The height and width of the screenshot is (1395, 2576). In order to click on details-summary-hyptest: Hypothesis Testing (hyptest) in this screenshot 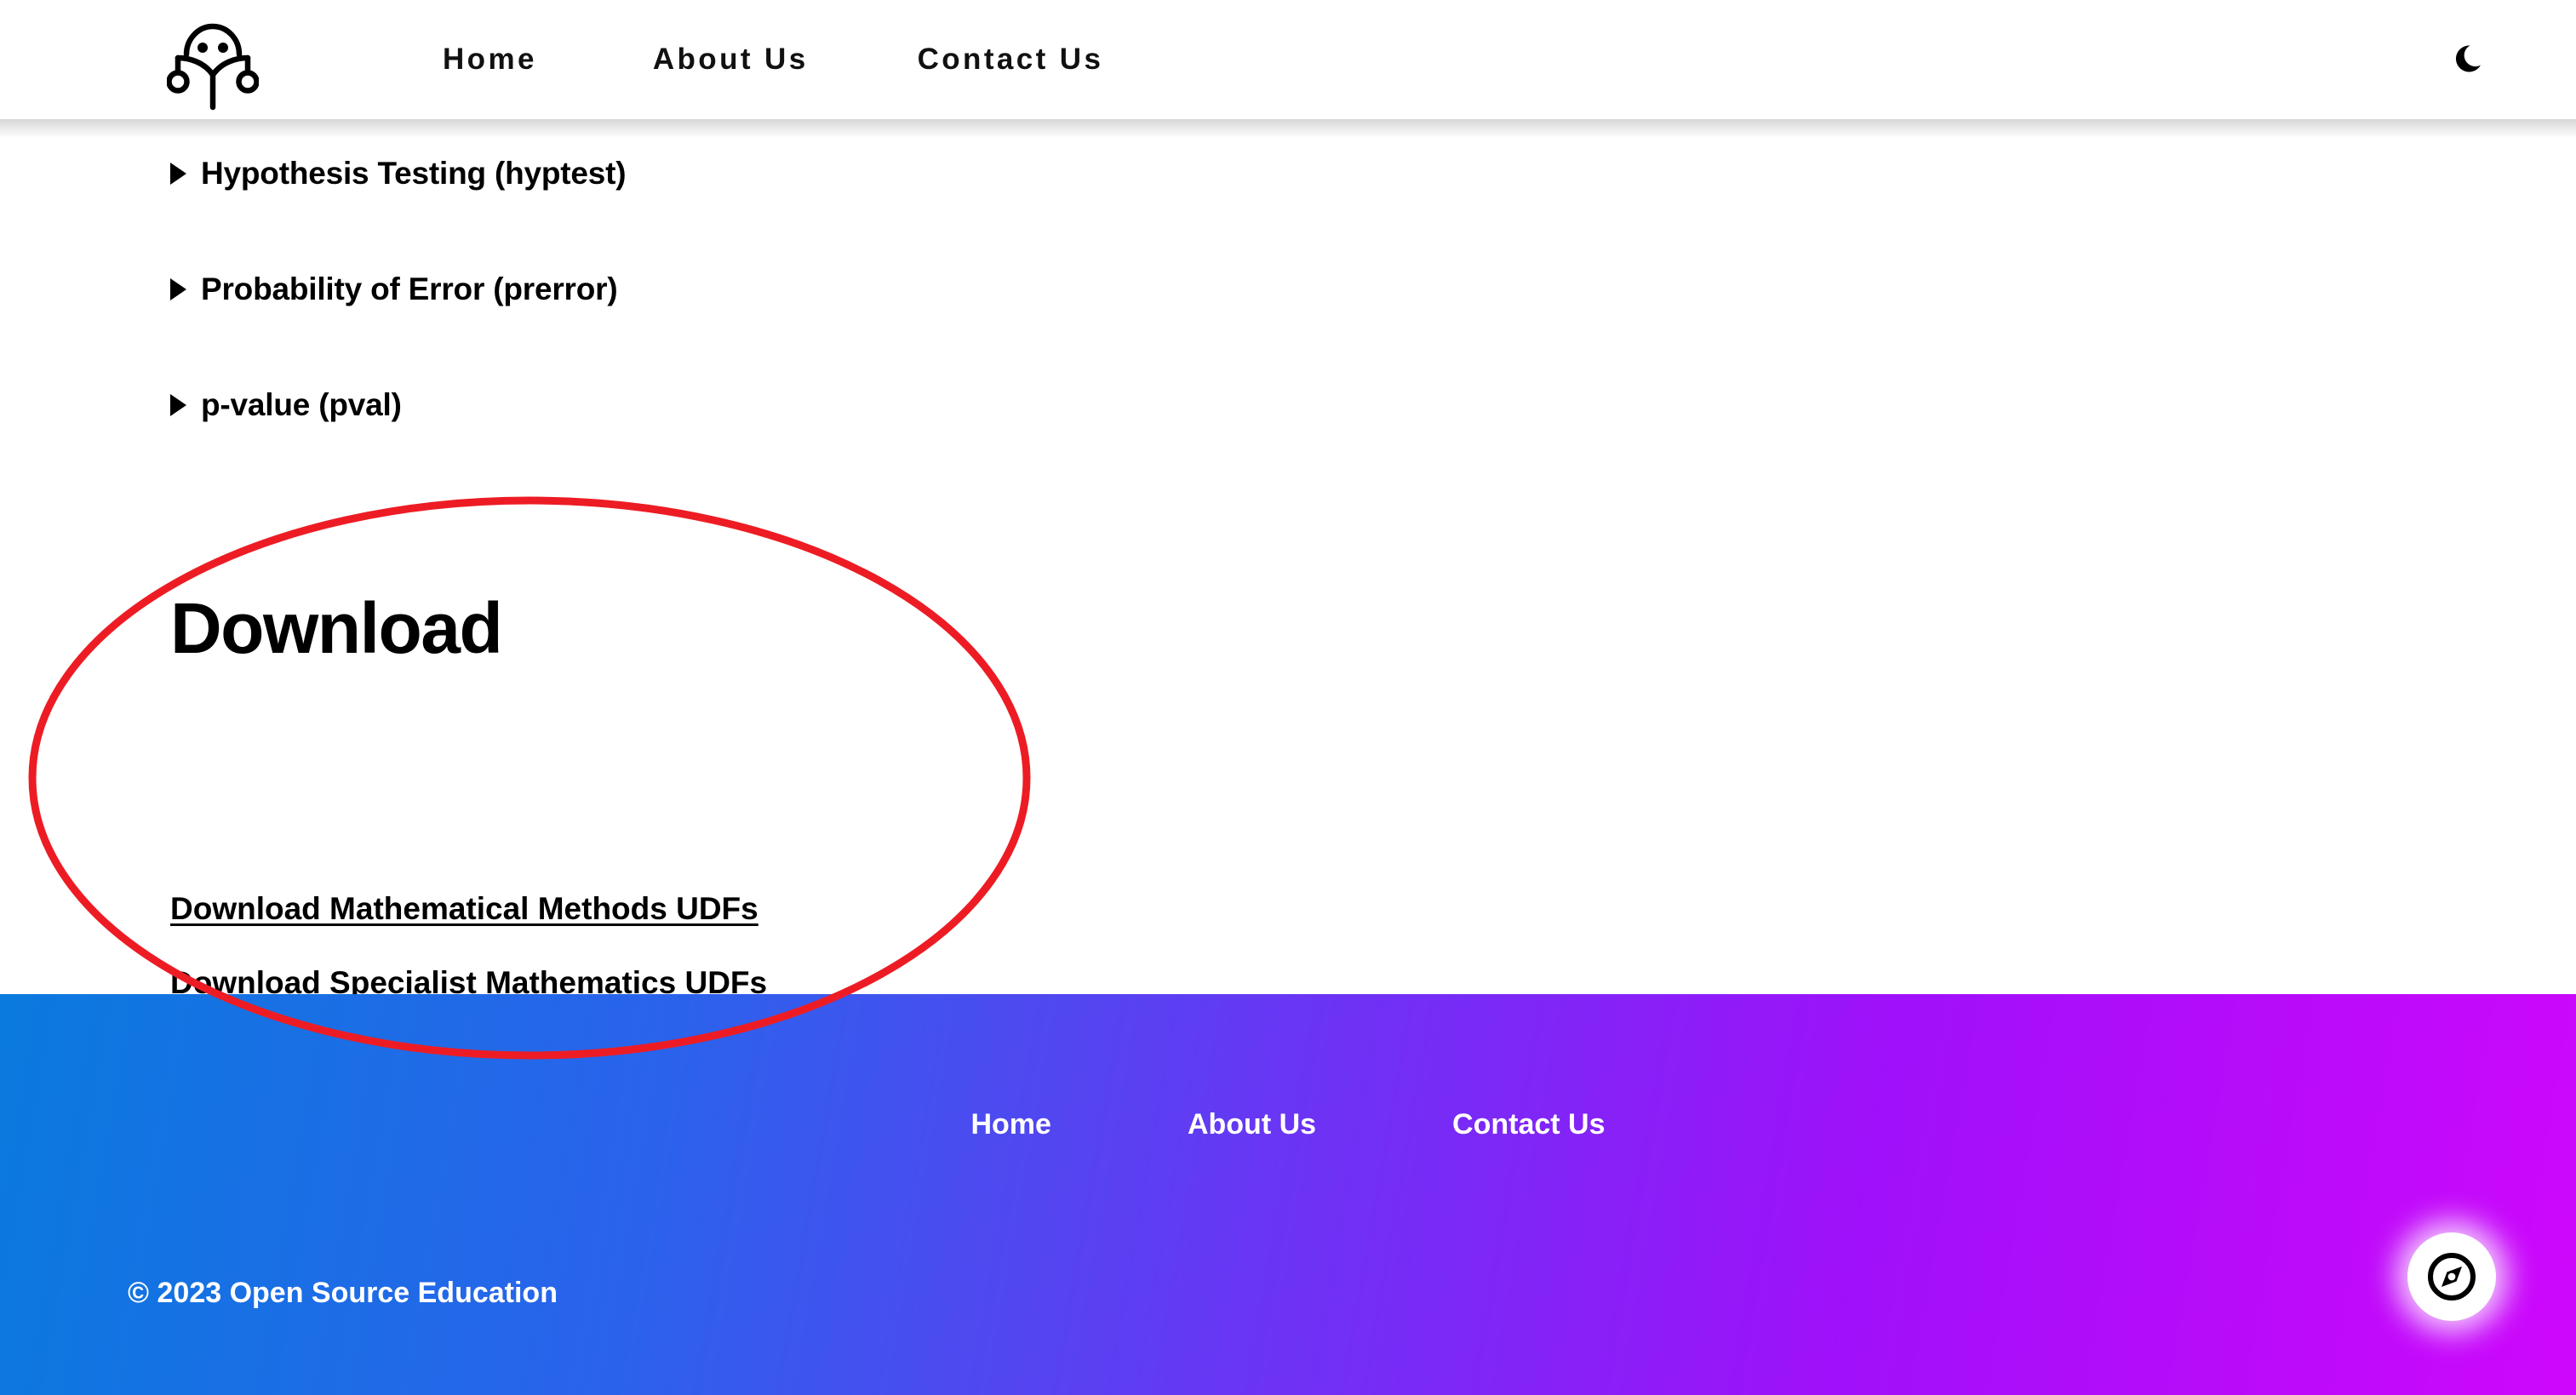, I will do `click(399, 173)`.